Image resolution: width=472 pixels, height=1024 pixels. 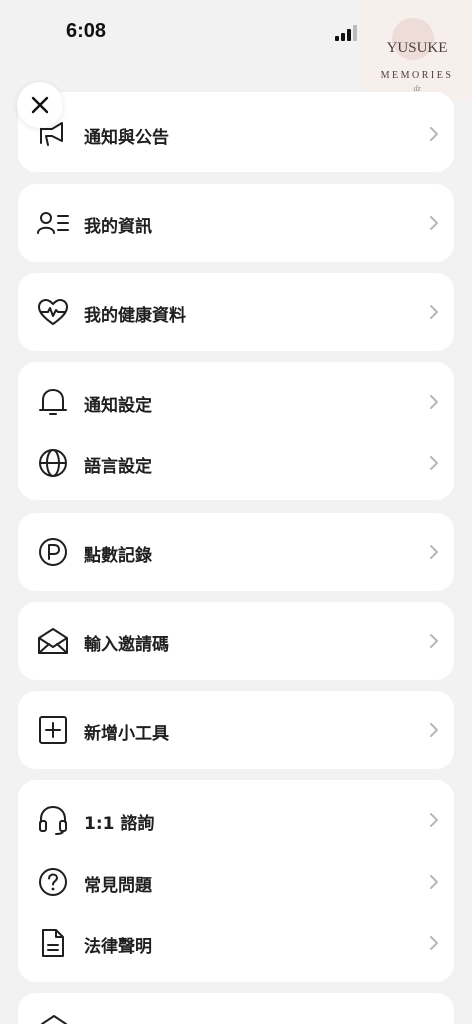 I want to click on document-icon, so click(x=53, y=943).